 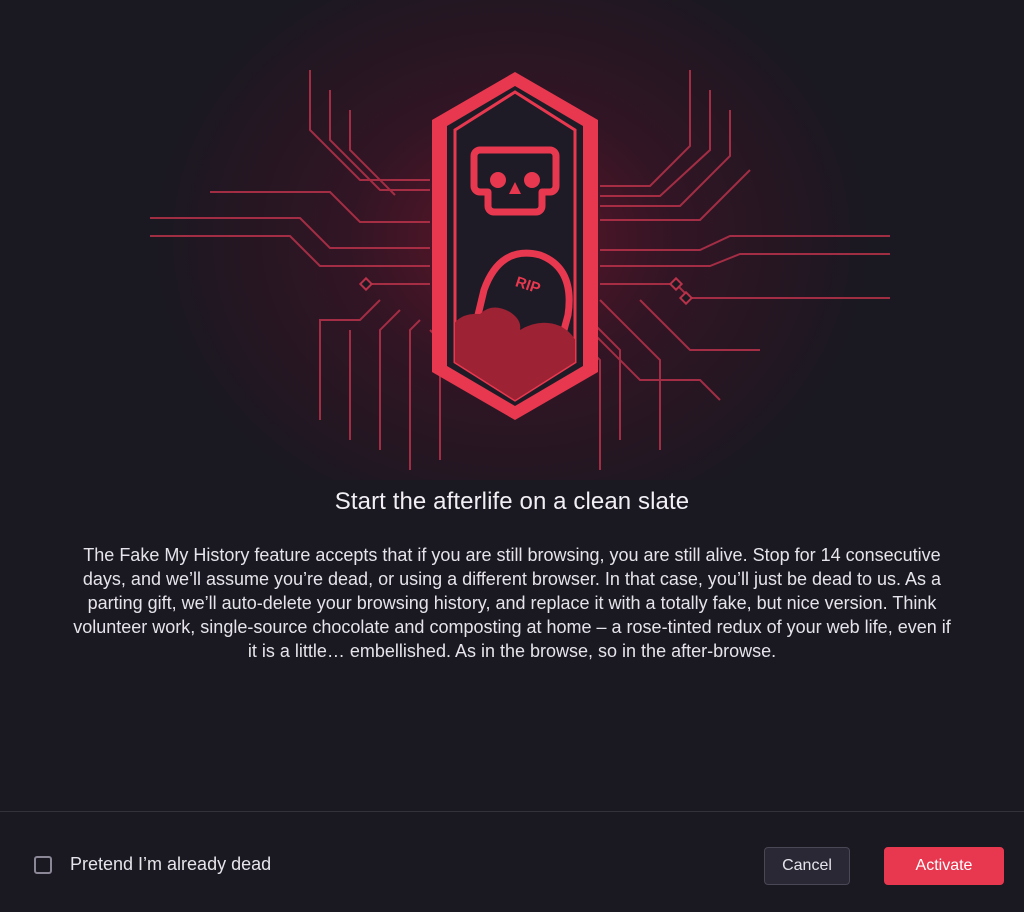 What do you see at coordinates (944, 866) in the screenshot?
I see `activate-button: Activate` at bounding box center [944, 866].